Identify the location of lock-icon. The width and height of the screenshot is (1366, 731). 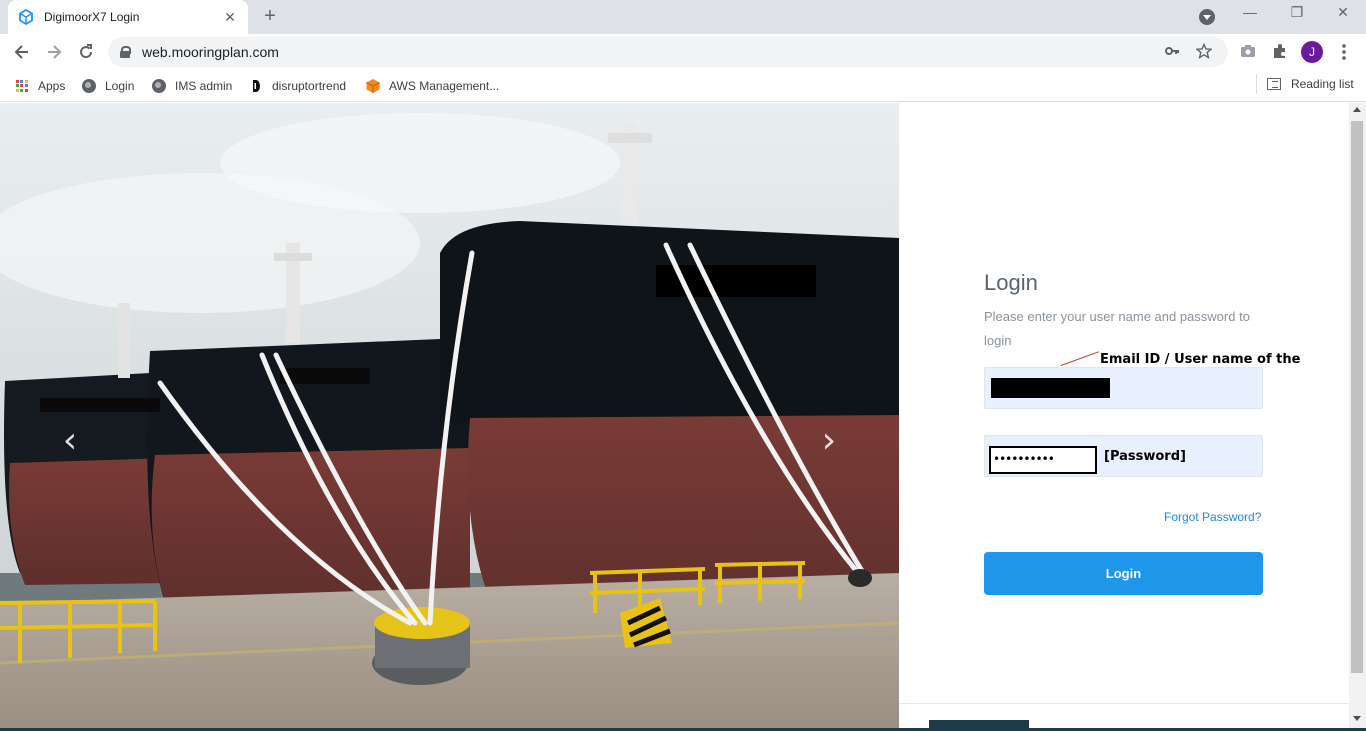
(125, 52).